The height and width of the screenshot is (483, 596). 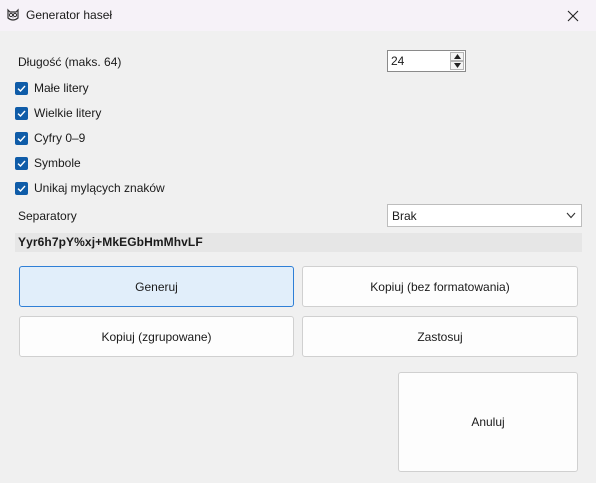 I want to click on close-button, so click(x=573, y=15).